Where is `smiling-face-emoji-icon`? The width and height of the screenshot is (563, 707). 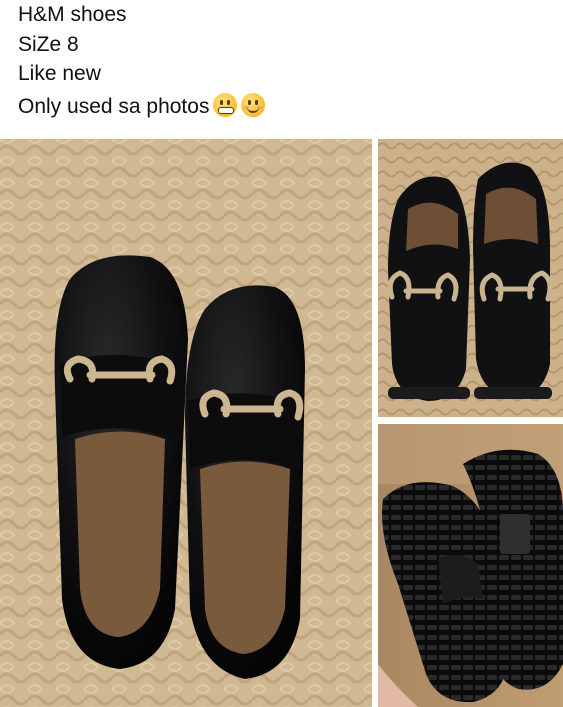
smiling-face-emoji-icon is located at coordinates (253, 104).